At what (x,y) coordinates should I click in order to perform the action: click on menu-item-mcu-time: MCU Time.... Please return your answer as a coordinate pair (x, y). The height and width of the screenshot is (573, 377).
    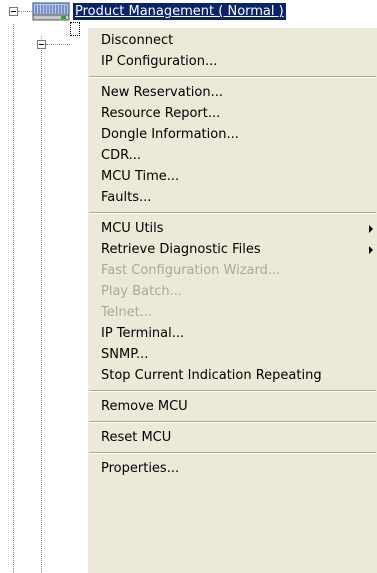
    Looking at the image, I should click on (232, 176).